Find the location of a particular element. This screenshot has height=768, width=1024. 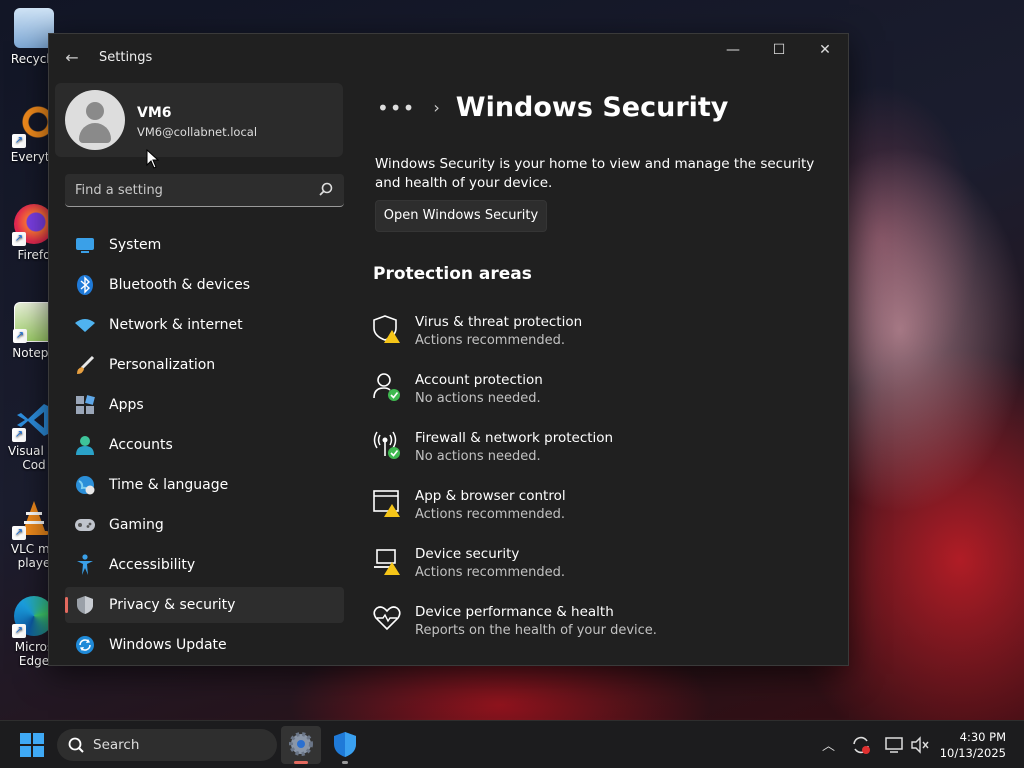

maximize-button: ☐ is located at coordinates (779, 50).